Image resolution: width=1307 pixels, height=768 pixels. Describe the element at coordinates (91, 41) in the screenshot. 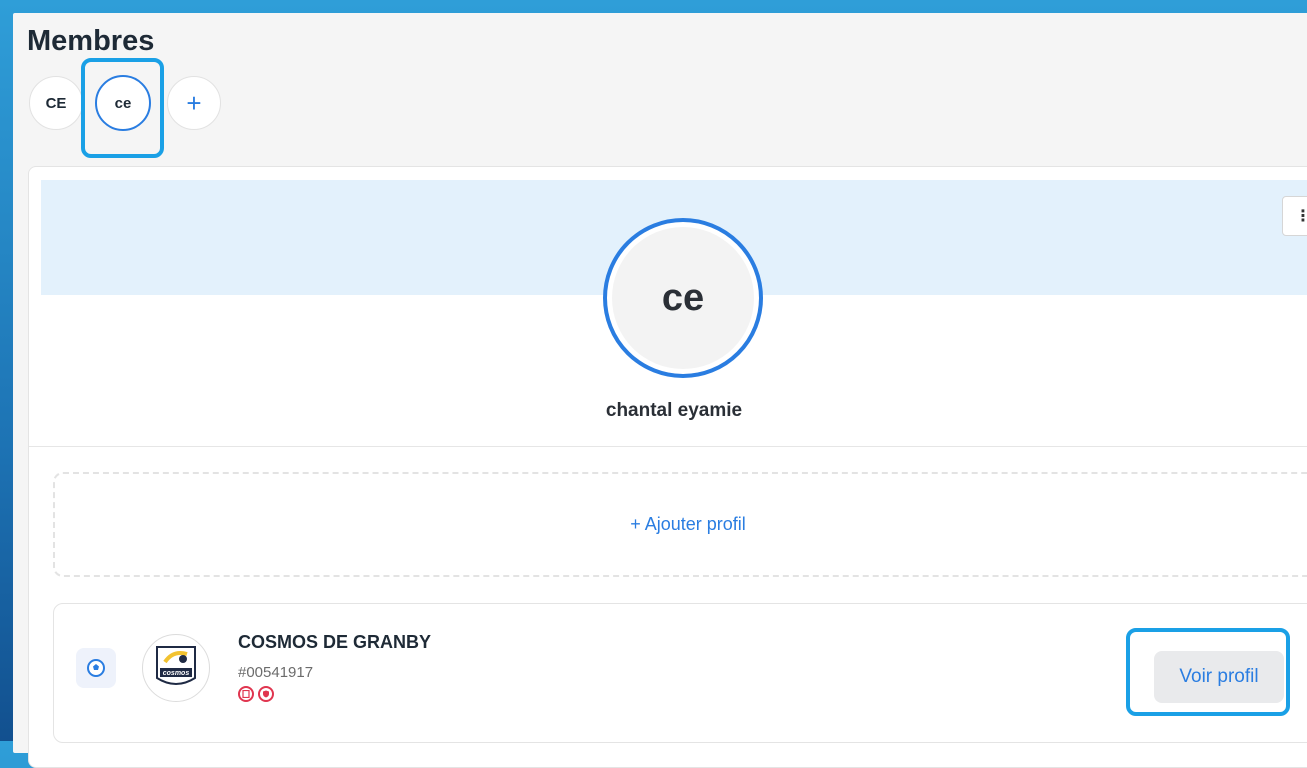

I see `page-title: Membres` at that location.